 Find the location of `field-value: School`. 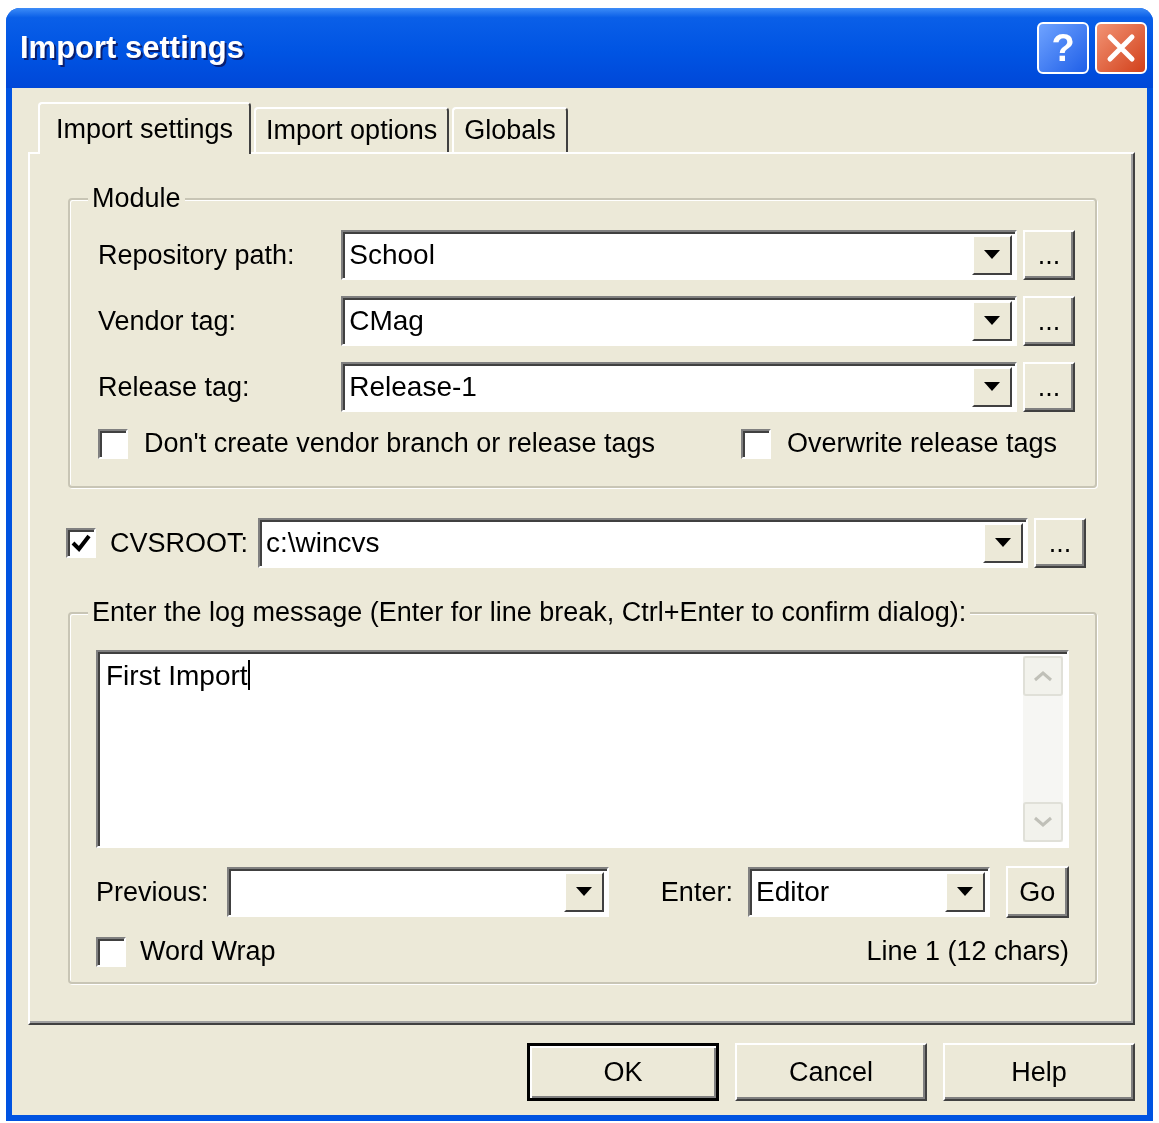

field-value: School is located at coordinates (392, 255).